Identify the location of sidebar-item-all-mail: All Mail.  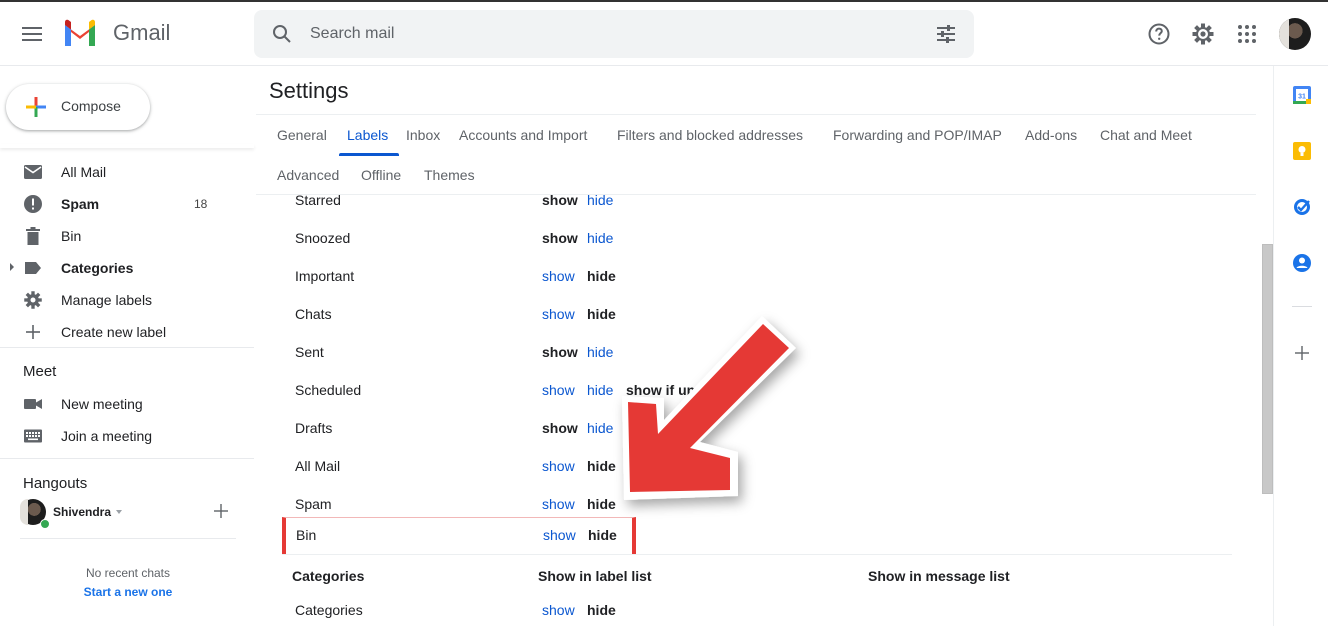
(127, 171).